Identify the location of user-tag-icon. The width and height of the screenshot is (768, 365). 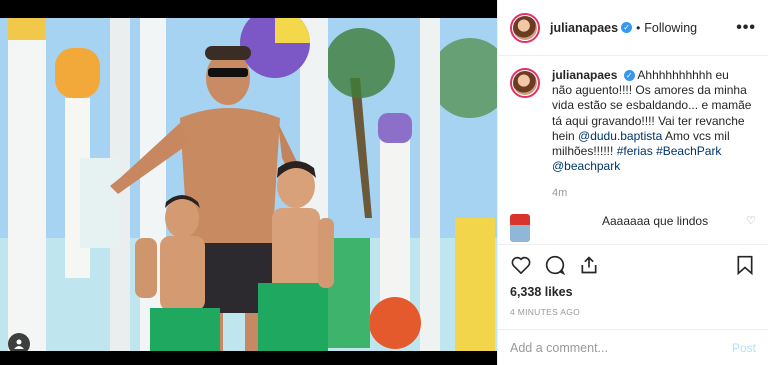
(19, 344).